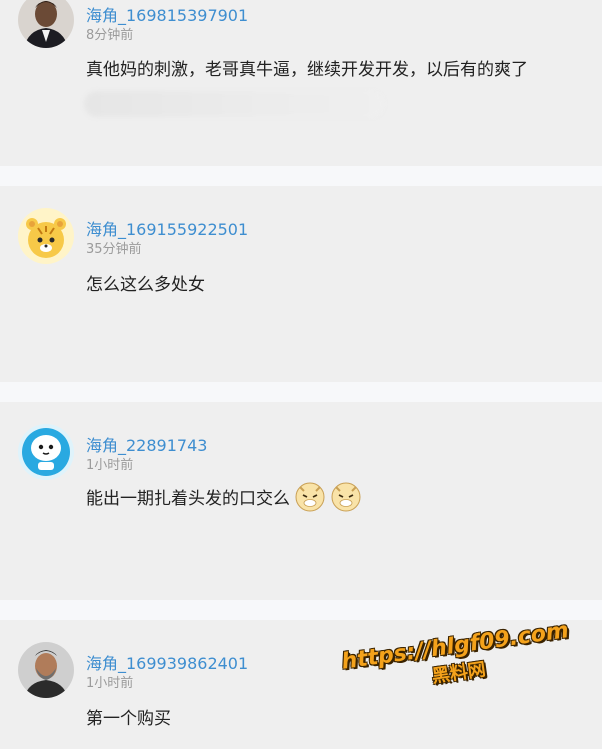 The image size is (602, 749). Describe the element at coordinates (146, 444) in the screenshot. I see `username-link: 海角_22891743` at that location.